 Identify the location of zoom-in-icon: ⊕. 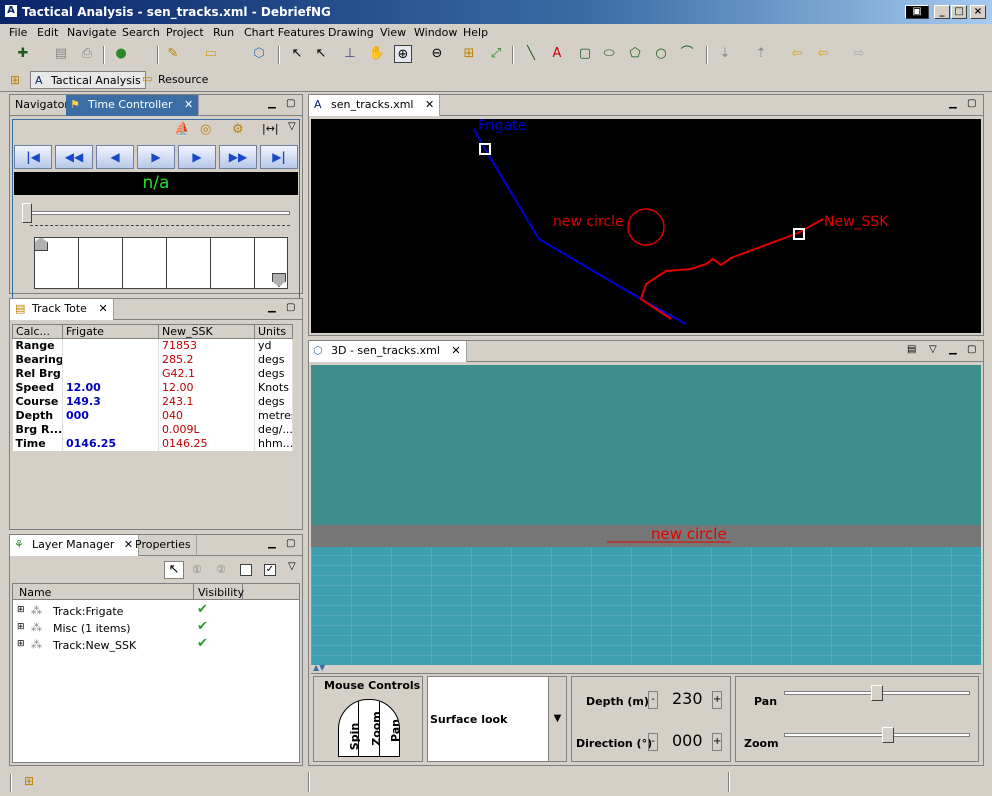
(403, 54).